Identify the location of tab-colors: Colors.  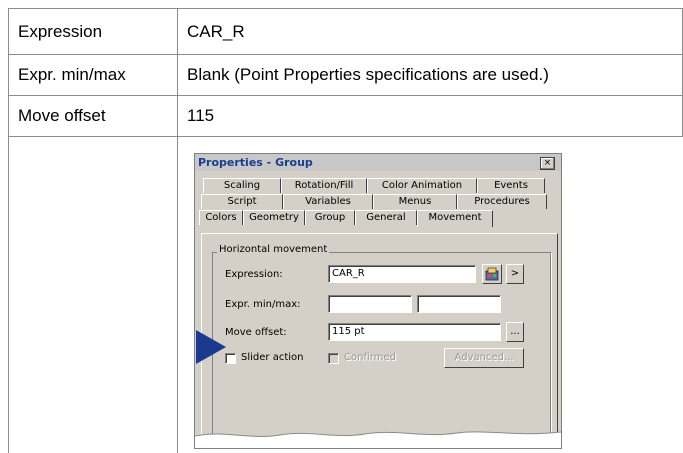
(221, 217).